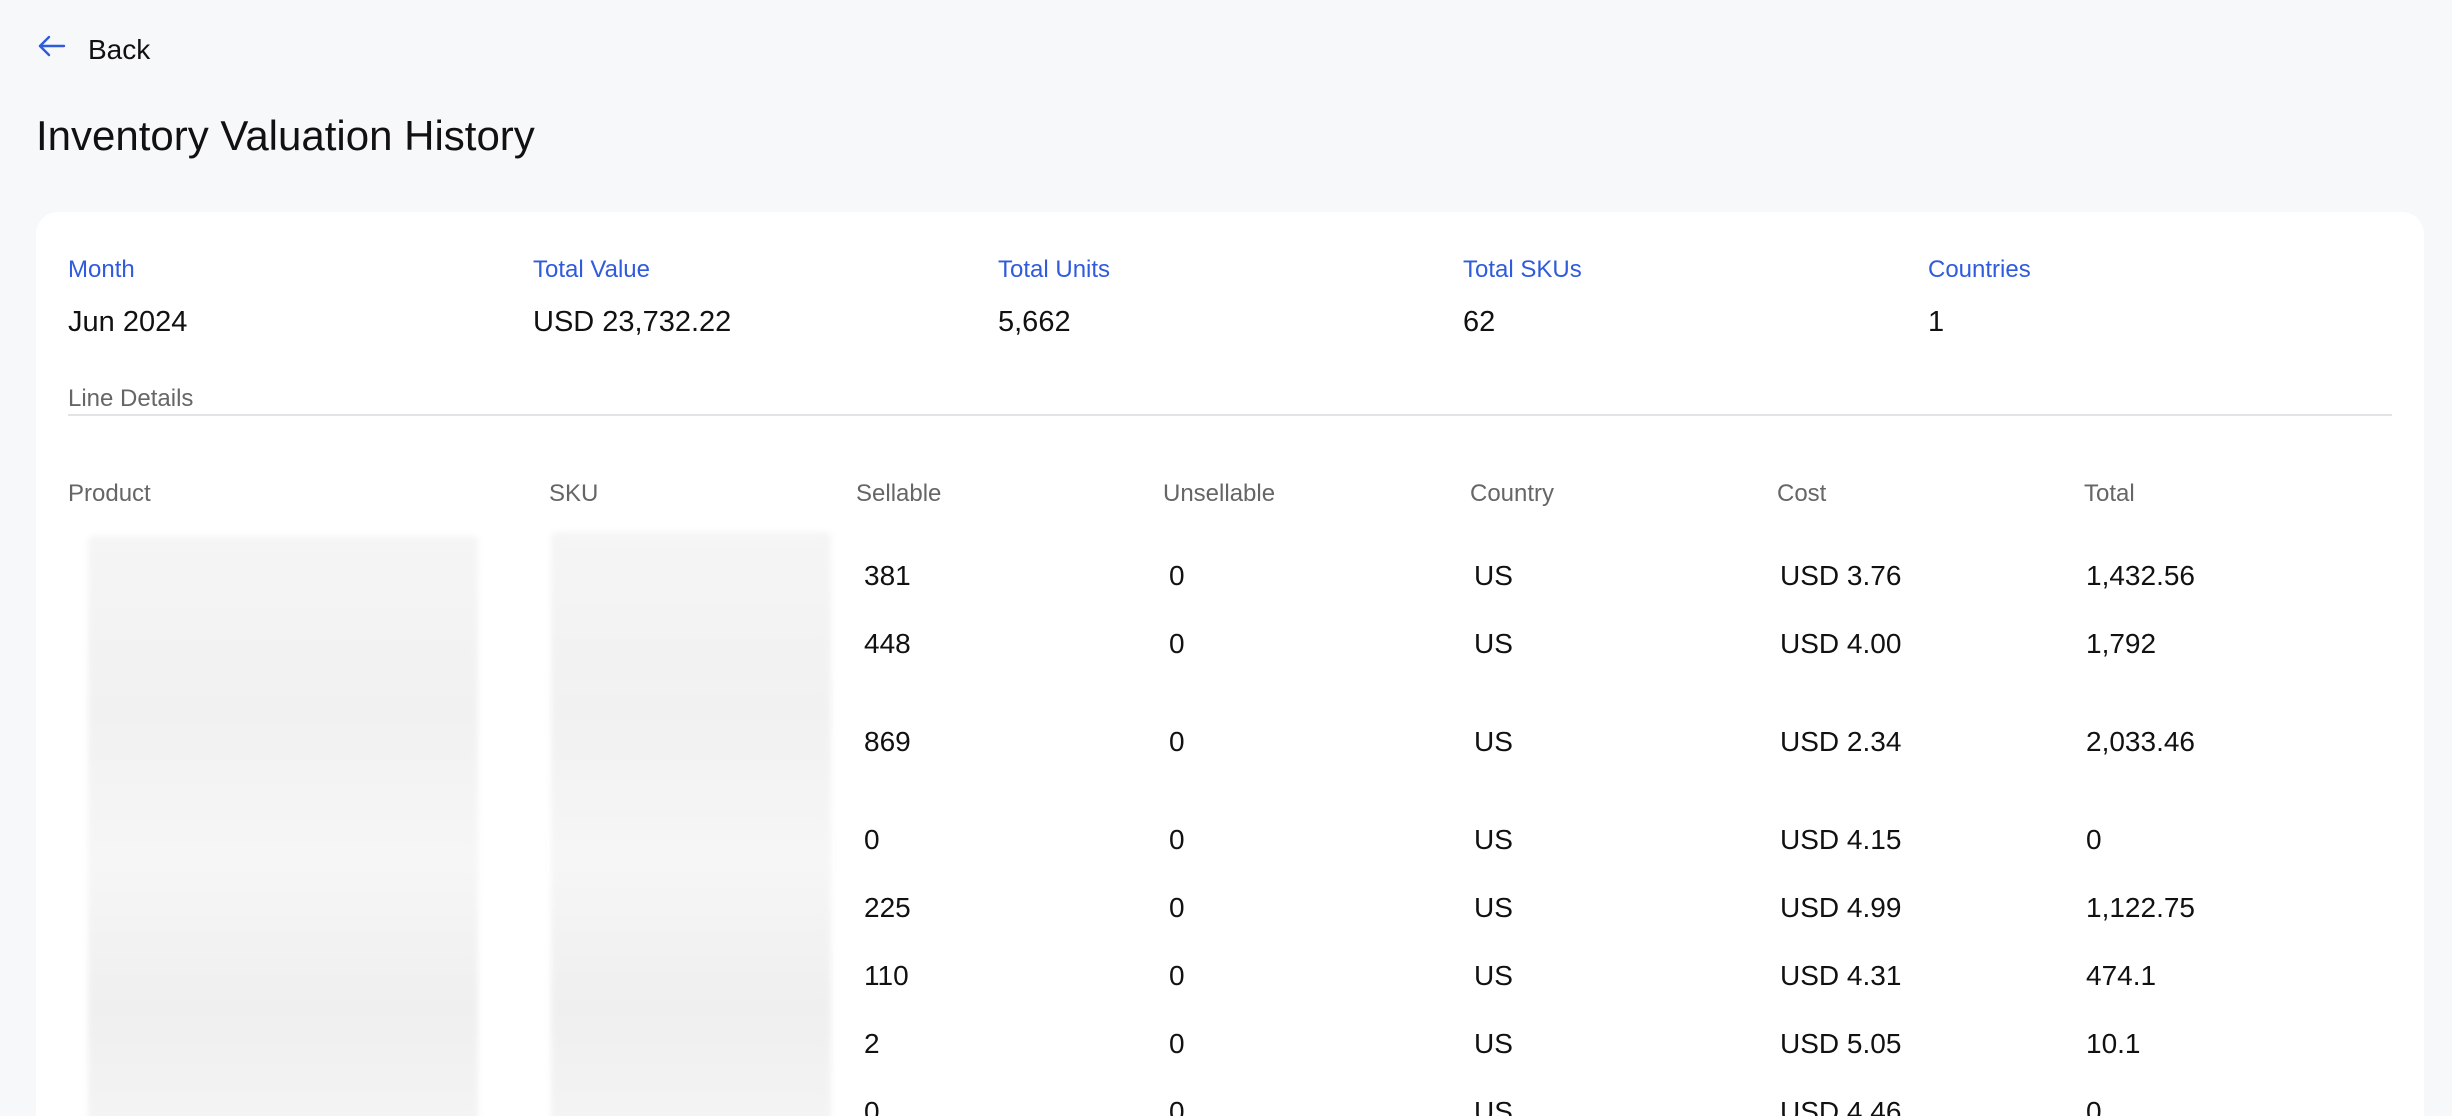  I want to click on stat-total-units-value: 5,662, so click(1034, 322).